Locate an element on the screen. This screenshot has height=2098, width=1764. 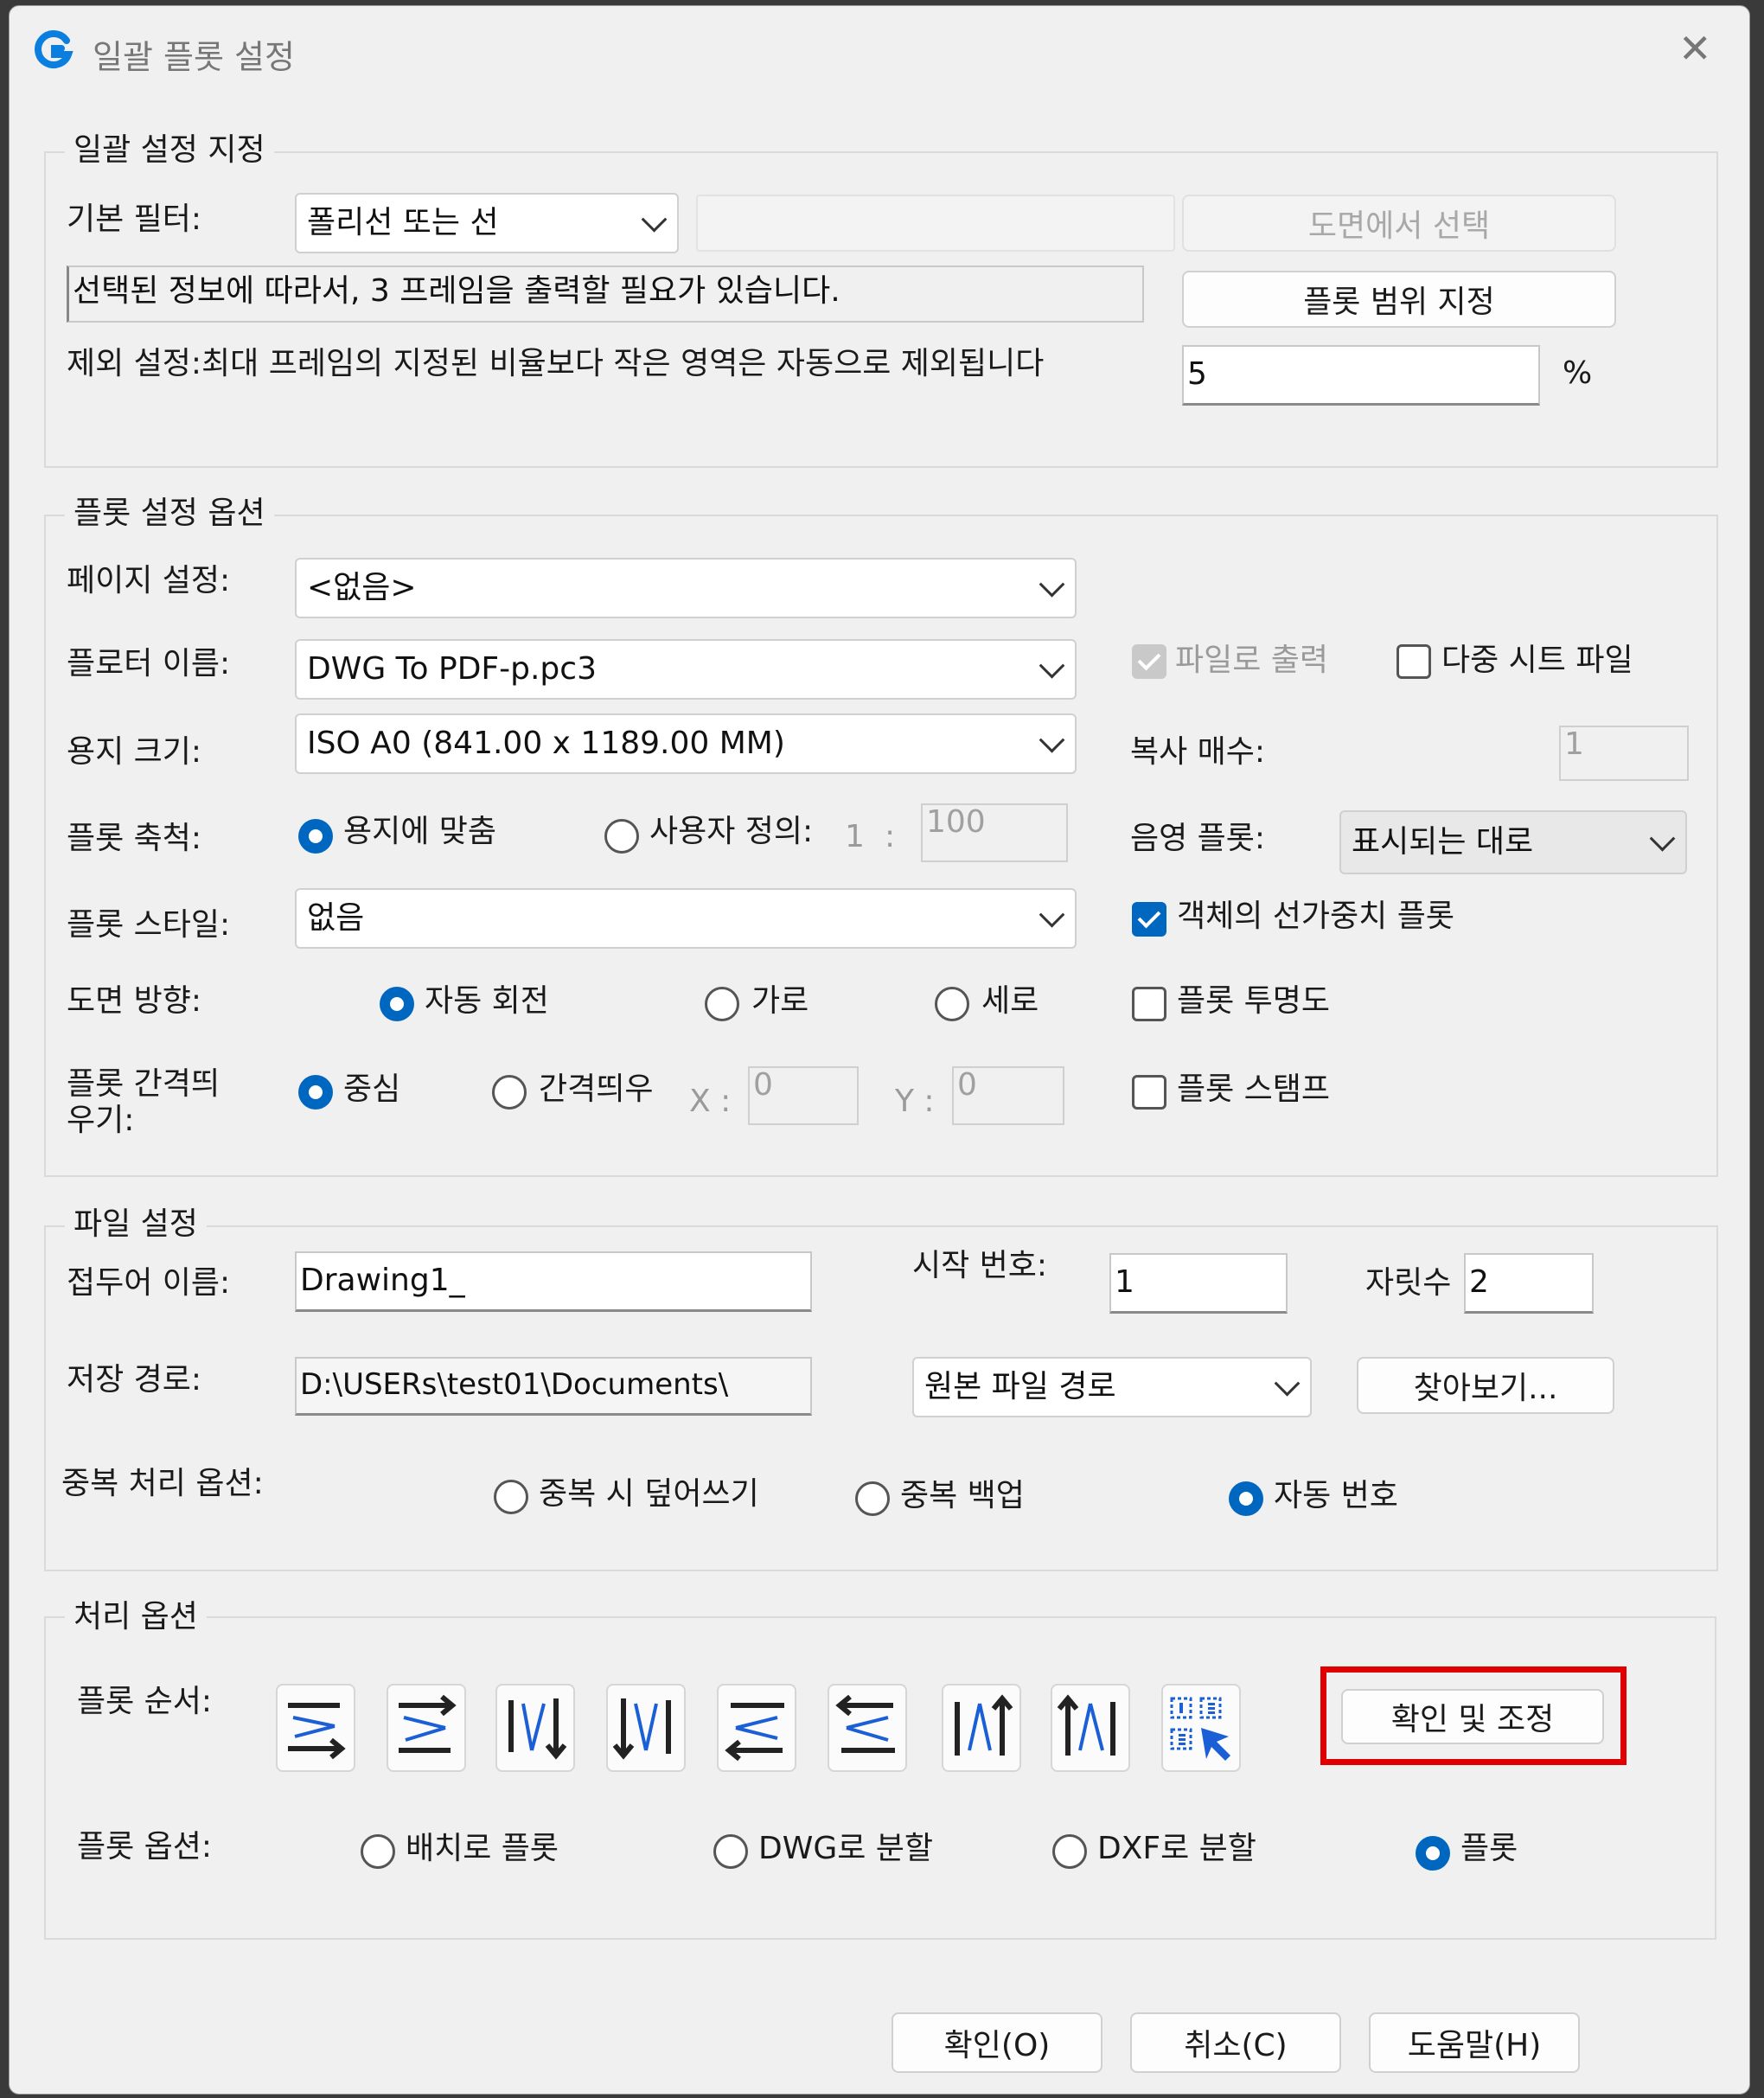
exclude-input: 5 is located at coordinates (1361, 375).